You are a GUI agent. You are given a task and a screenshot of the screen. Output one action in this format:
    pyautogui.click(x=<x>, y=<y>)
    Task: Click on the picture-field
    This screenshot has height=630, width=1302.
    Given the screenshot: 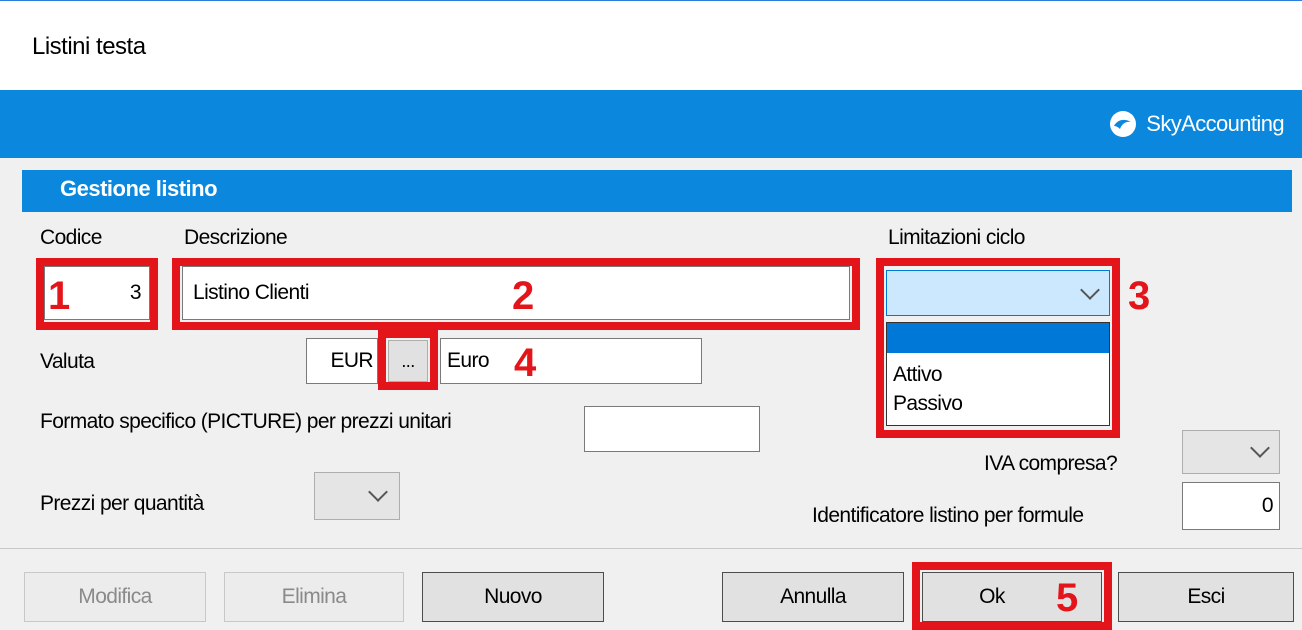 What is the action you would take?
    pyautogui.click(x=672, y=429)
    